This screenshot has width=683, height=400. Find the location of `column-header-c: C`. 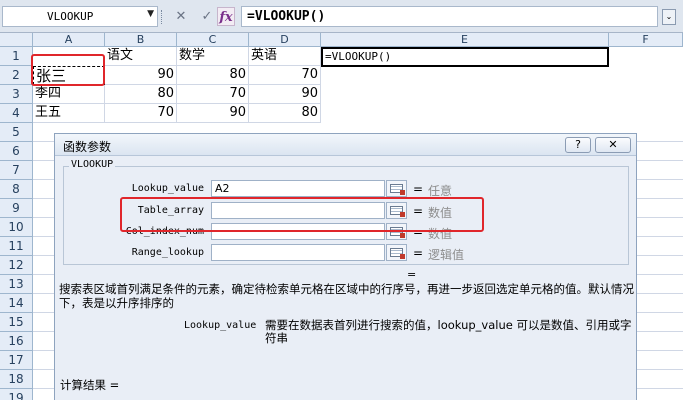

column-header-c: C is located at coordinates (213, 40).